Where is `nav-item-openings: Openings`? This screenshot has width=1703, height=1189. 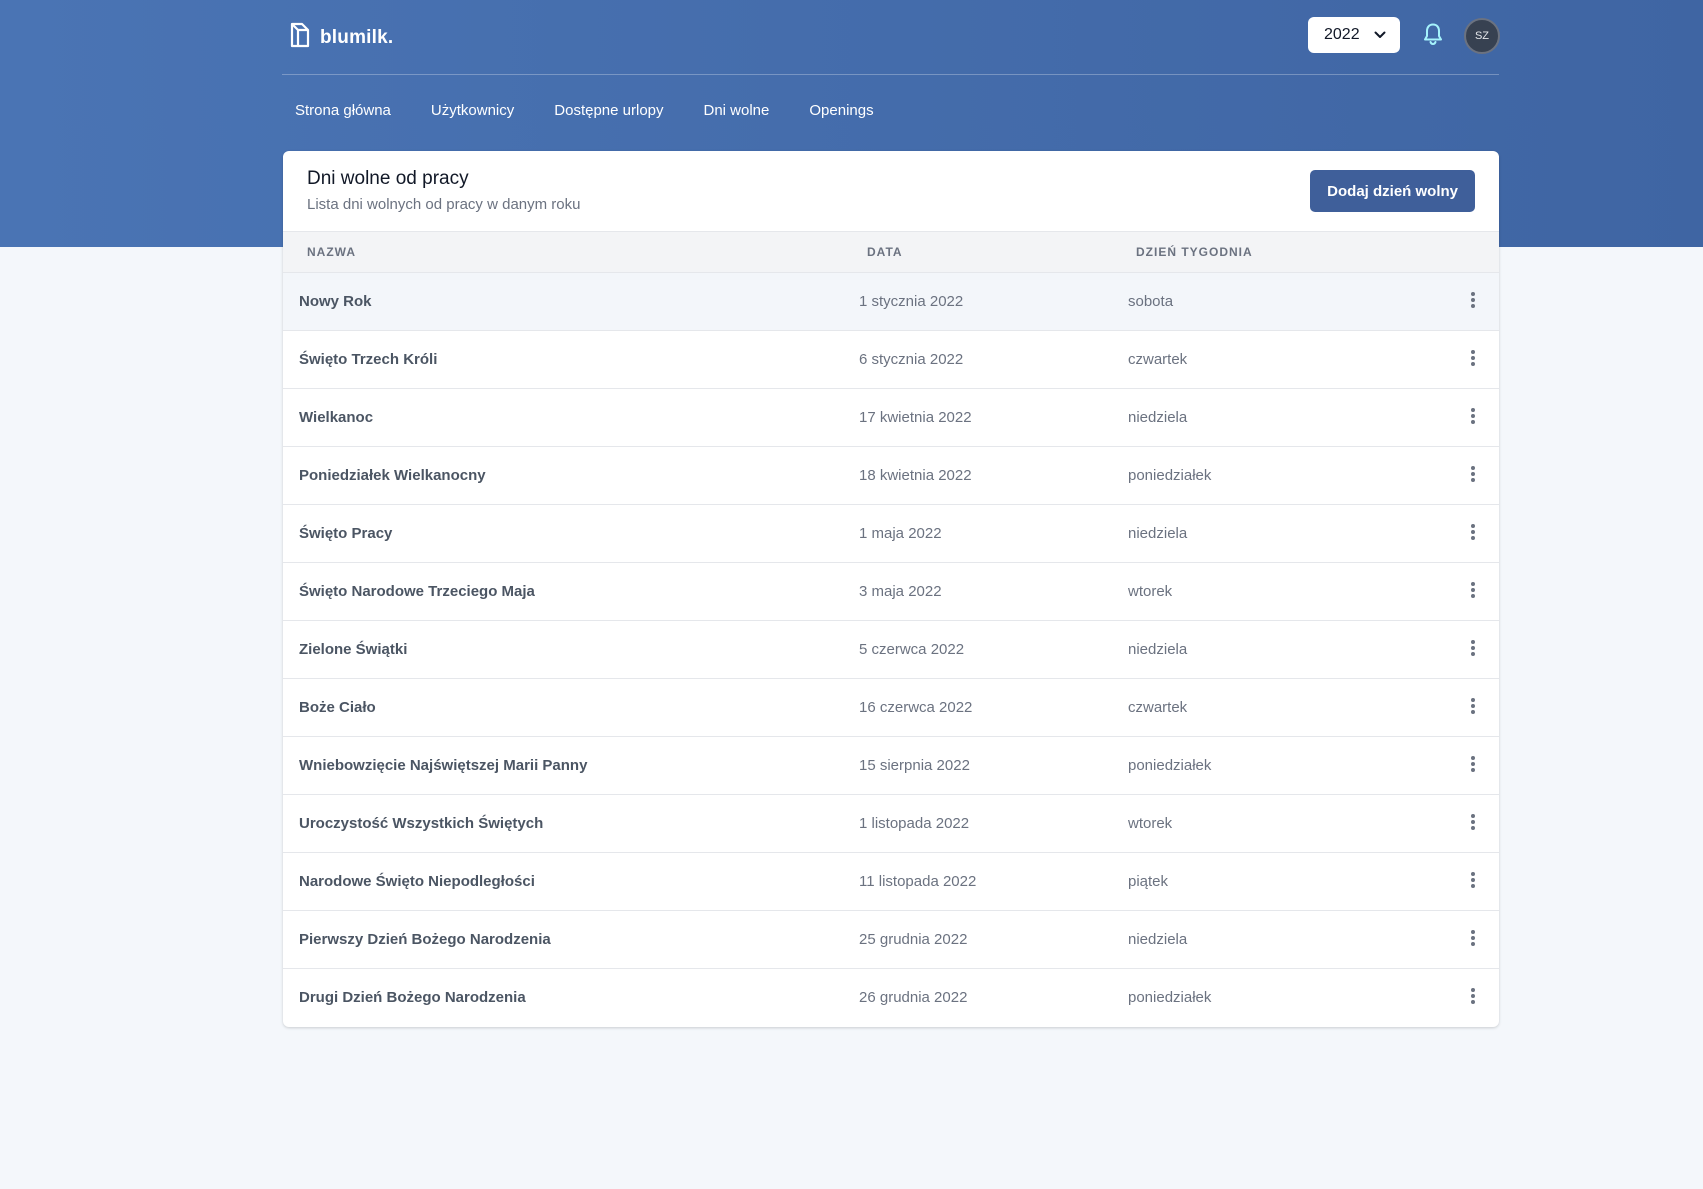 nav-item-openings: Openings is located at coordinates (841, 110).